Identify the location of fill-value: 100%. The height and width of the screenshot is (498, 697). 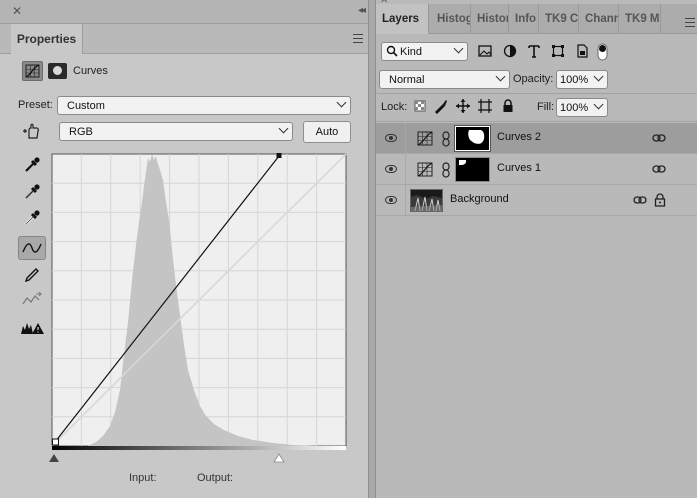
(574, 107).